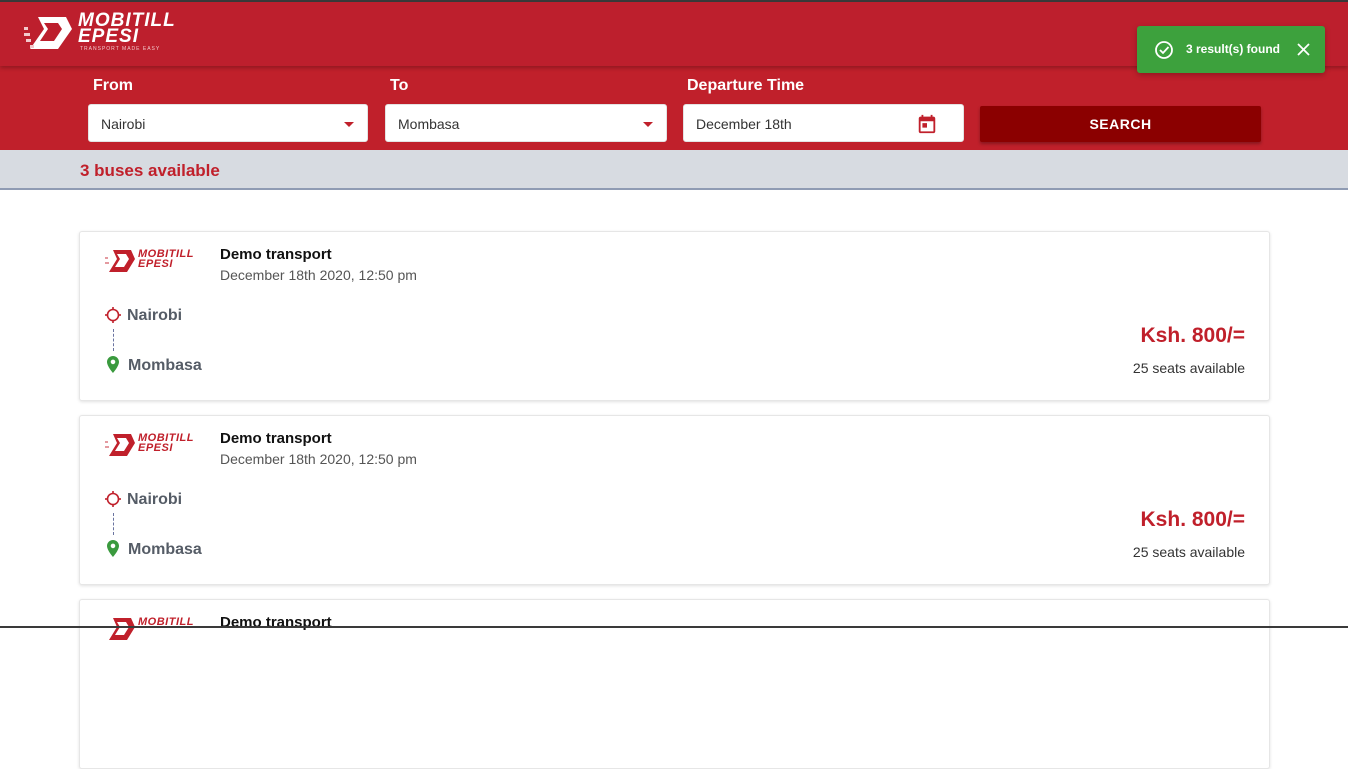 The height and width of the screenshot is (769, 1348). What do you see at coordinates (399, 85) in the screenshot?
I see `to-label: To` at bounding box center [399, 85].